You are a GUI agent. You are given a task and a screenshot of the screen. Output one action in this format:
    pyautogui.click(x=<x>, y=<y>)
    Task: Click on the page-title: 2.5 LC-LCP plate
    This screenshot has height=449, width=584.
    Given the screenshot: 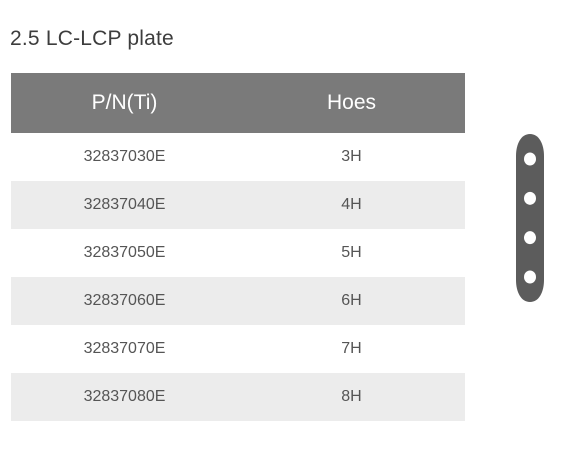 What is the action you would take?
    pyautogui.click(x=92, y=38)
    